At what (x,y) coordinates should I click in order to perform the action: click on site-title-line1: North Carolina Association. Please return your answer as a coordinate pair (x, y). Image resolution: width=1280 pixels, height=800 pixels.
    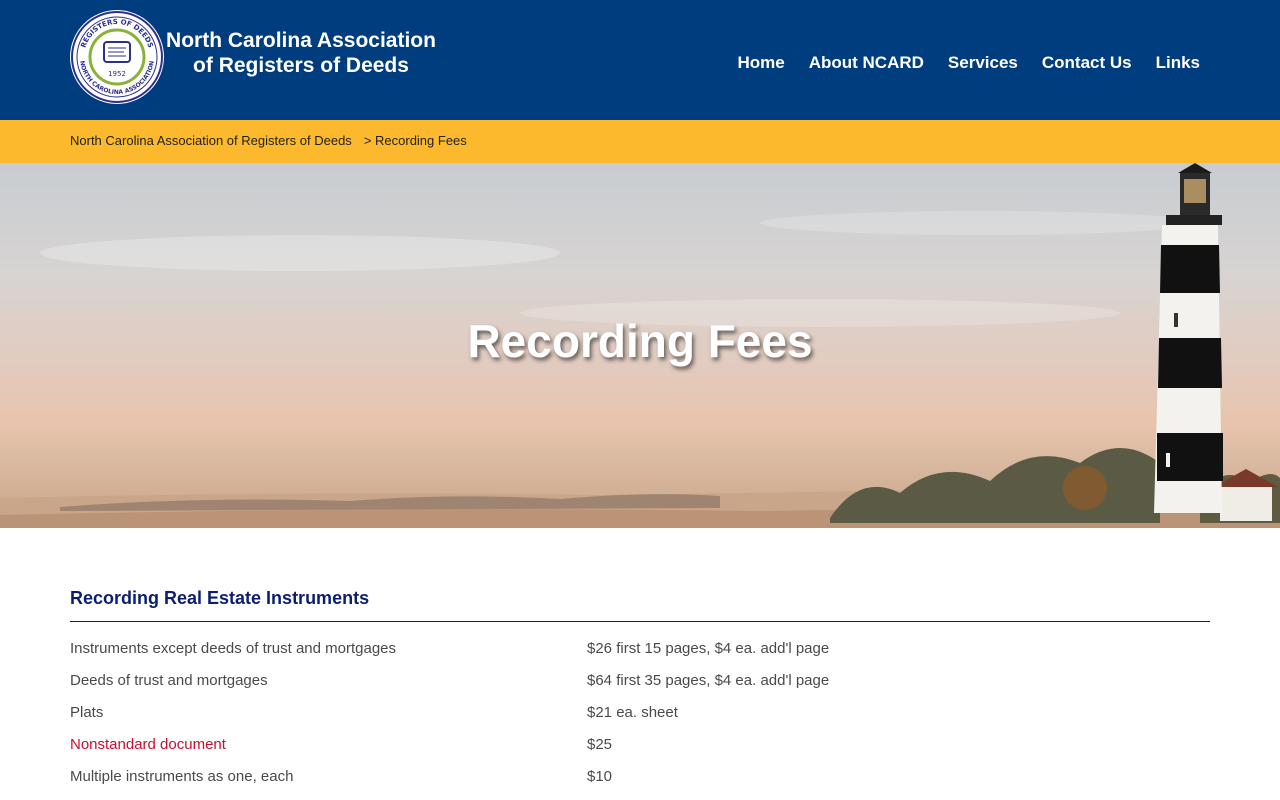
    Looking at the image, I should click on (301, 40).